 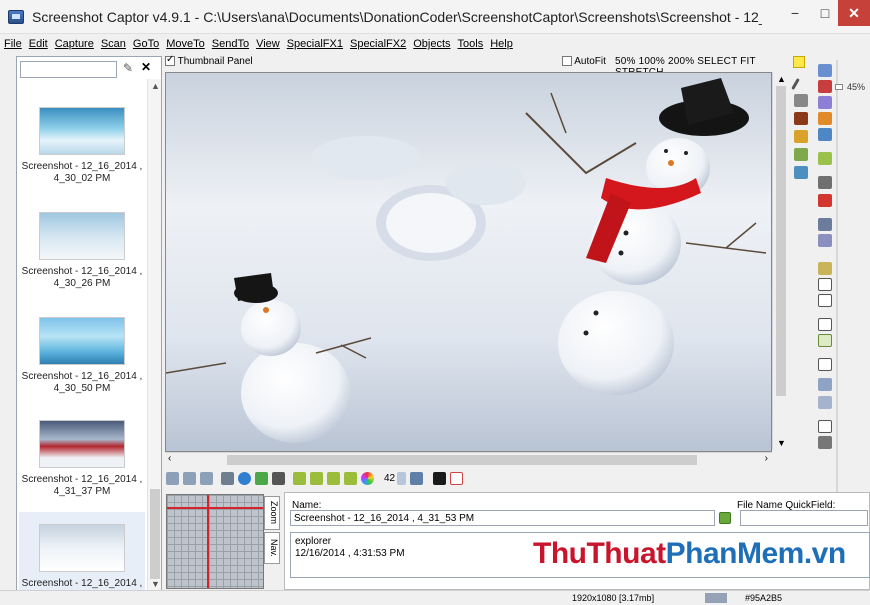 I want to click on flip-icon, so click(x=206, y=478).